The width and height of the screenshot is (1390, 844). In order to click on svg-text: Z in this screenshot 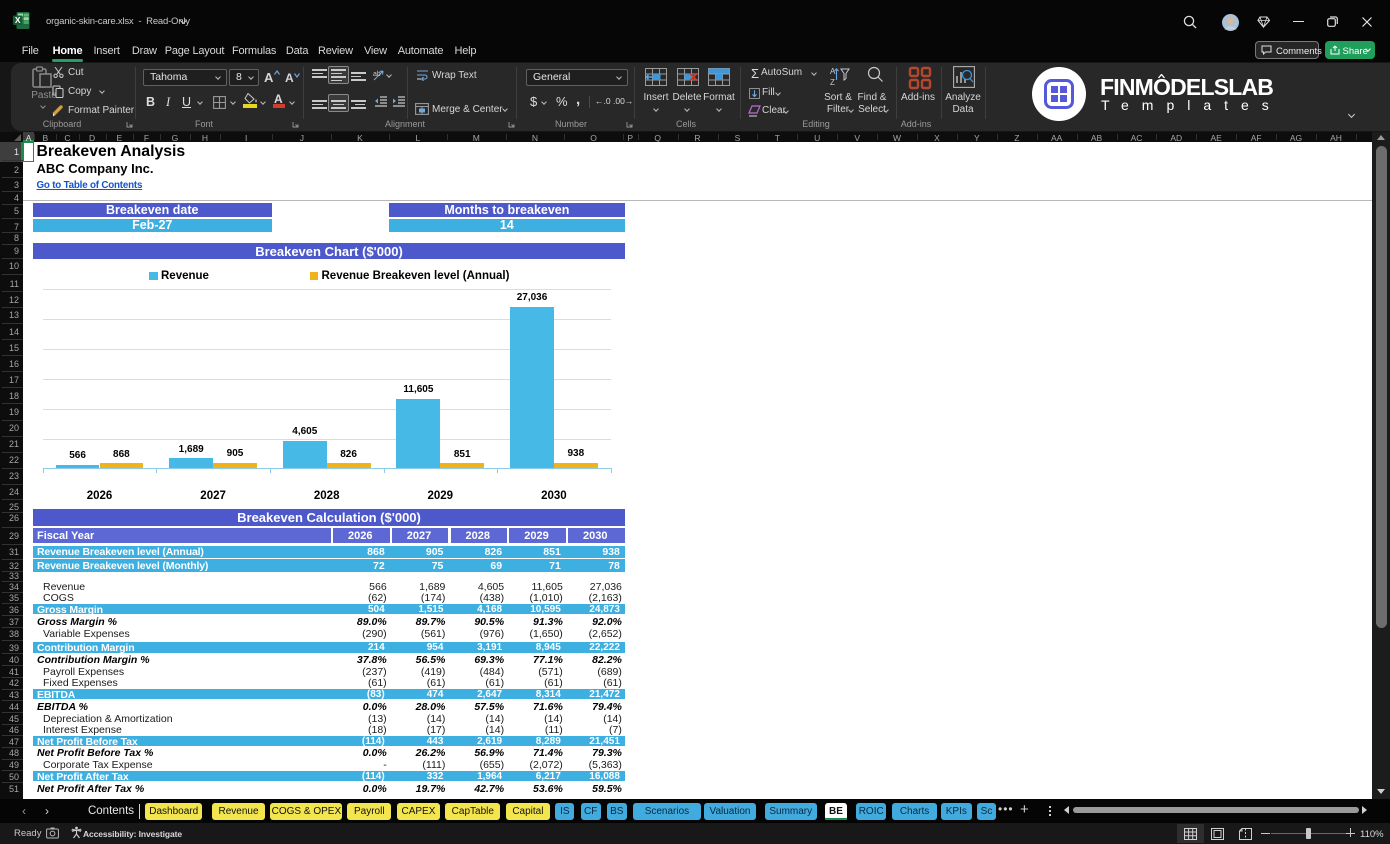, I will do `click(832, 82)`.